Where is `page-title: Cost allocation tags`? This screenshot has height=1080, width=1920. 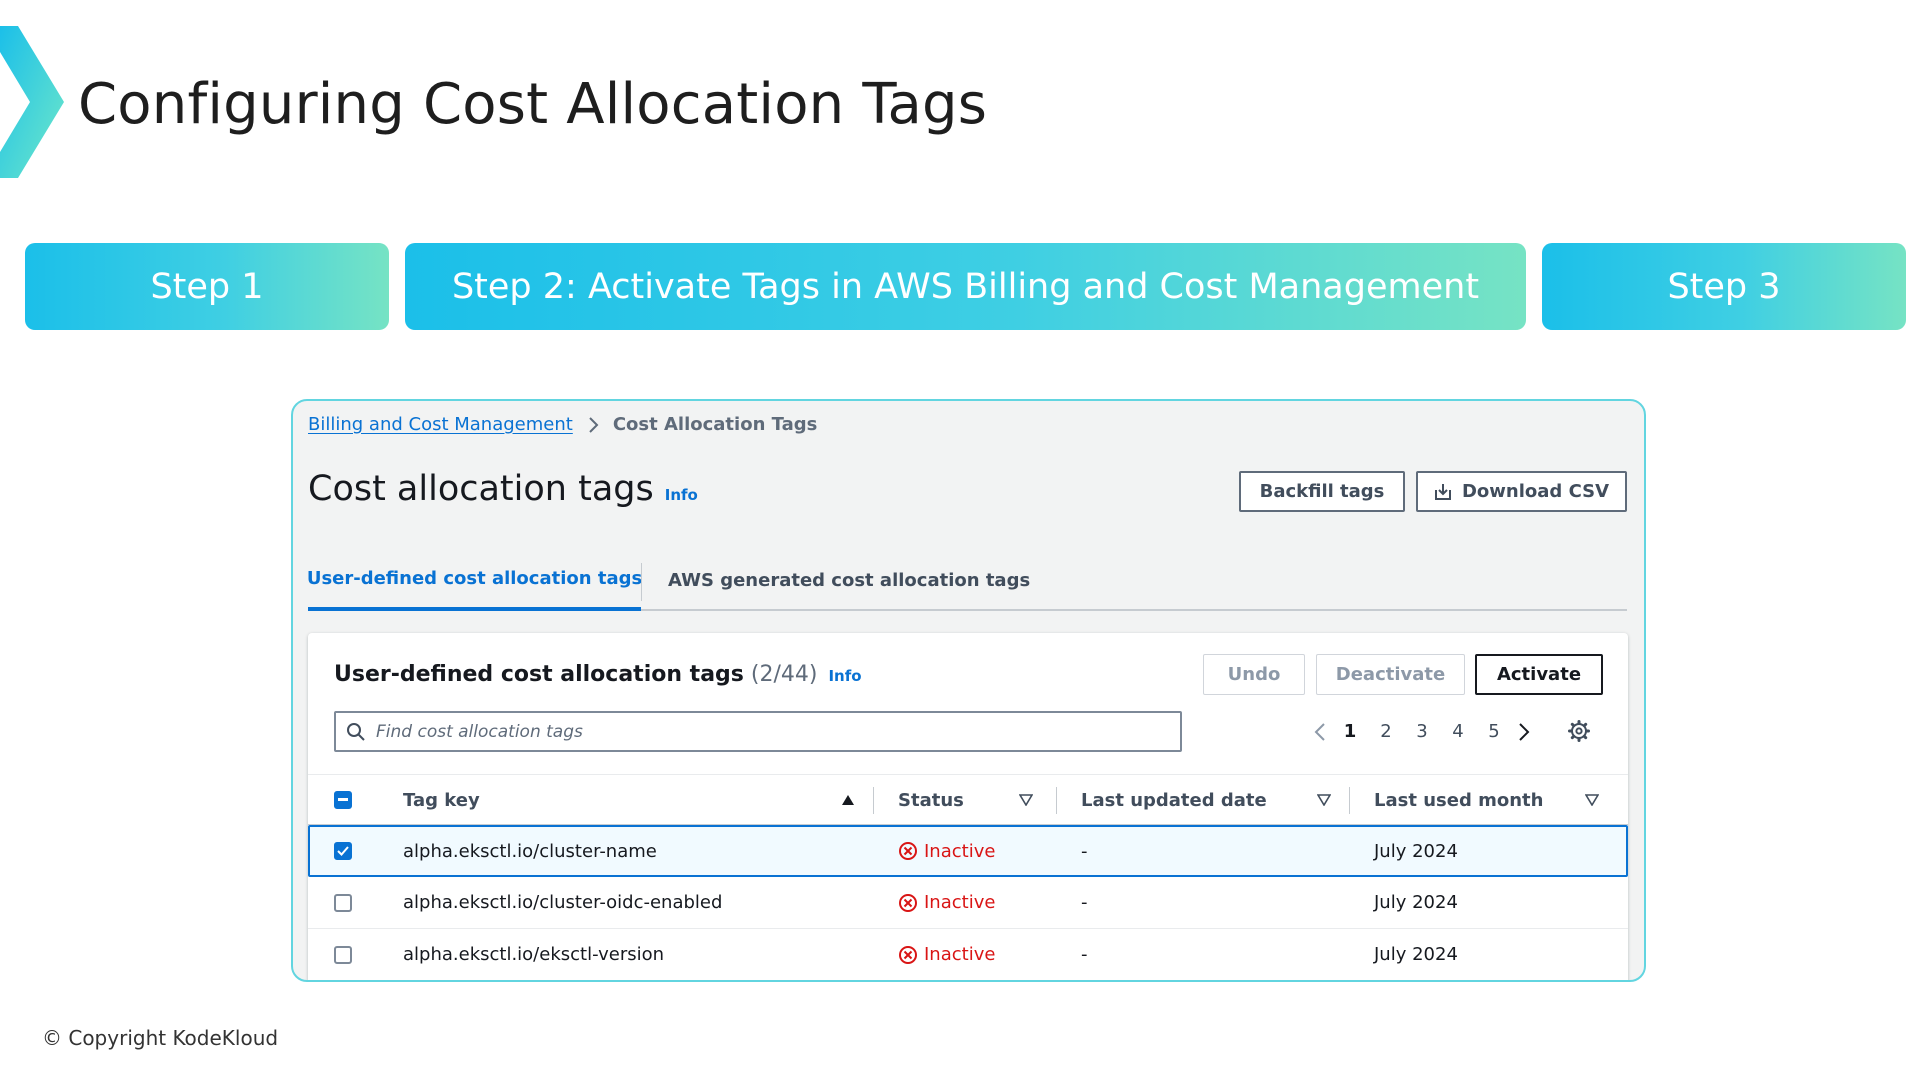 page-title: Cost allocation tags is located at coordinates (481, 489).